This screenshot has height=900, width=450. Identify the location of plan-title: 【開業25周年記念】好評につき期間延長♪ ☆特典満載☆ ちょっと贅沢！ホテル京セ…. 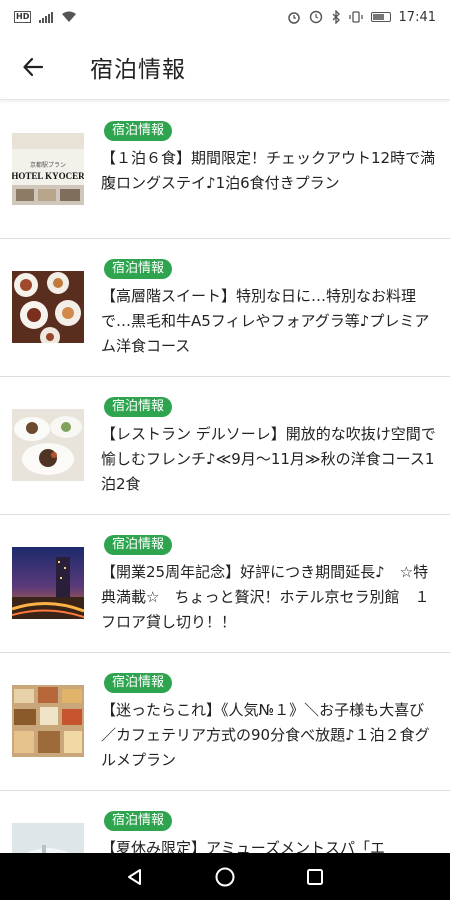
(265, 597).